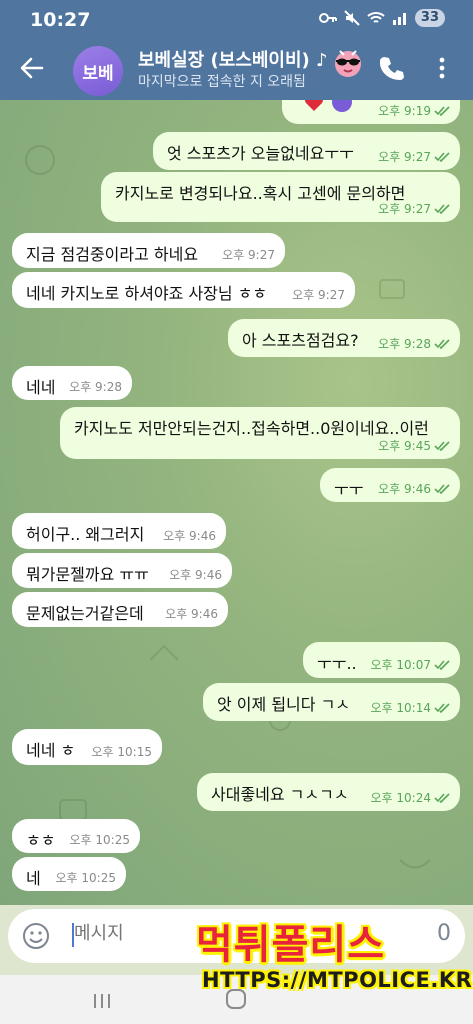  I want to click on message-text: 네, so click(33, 878).